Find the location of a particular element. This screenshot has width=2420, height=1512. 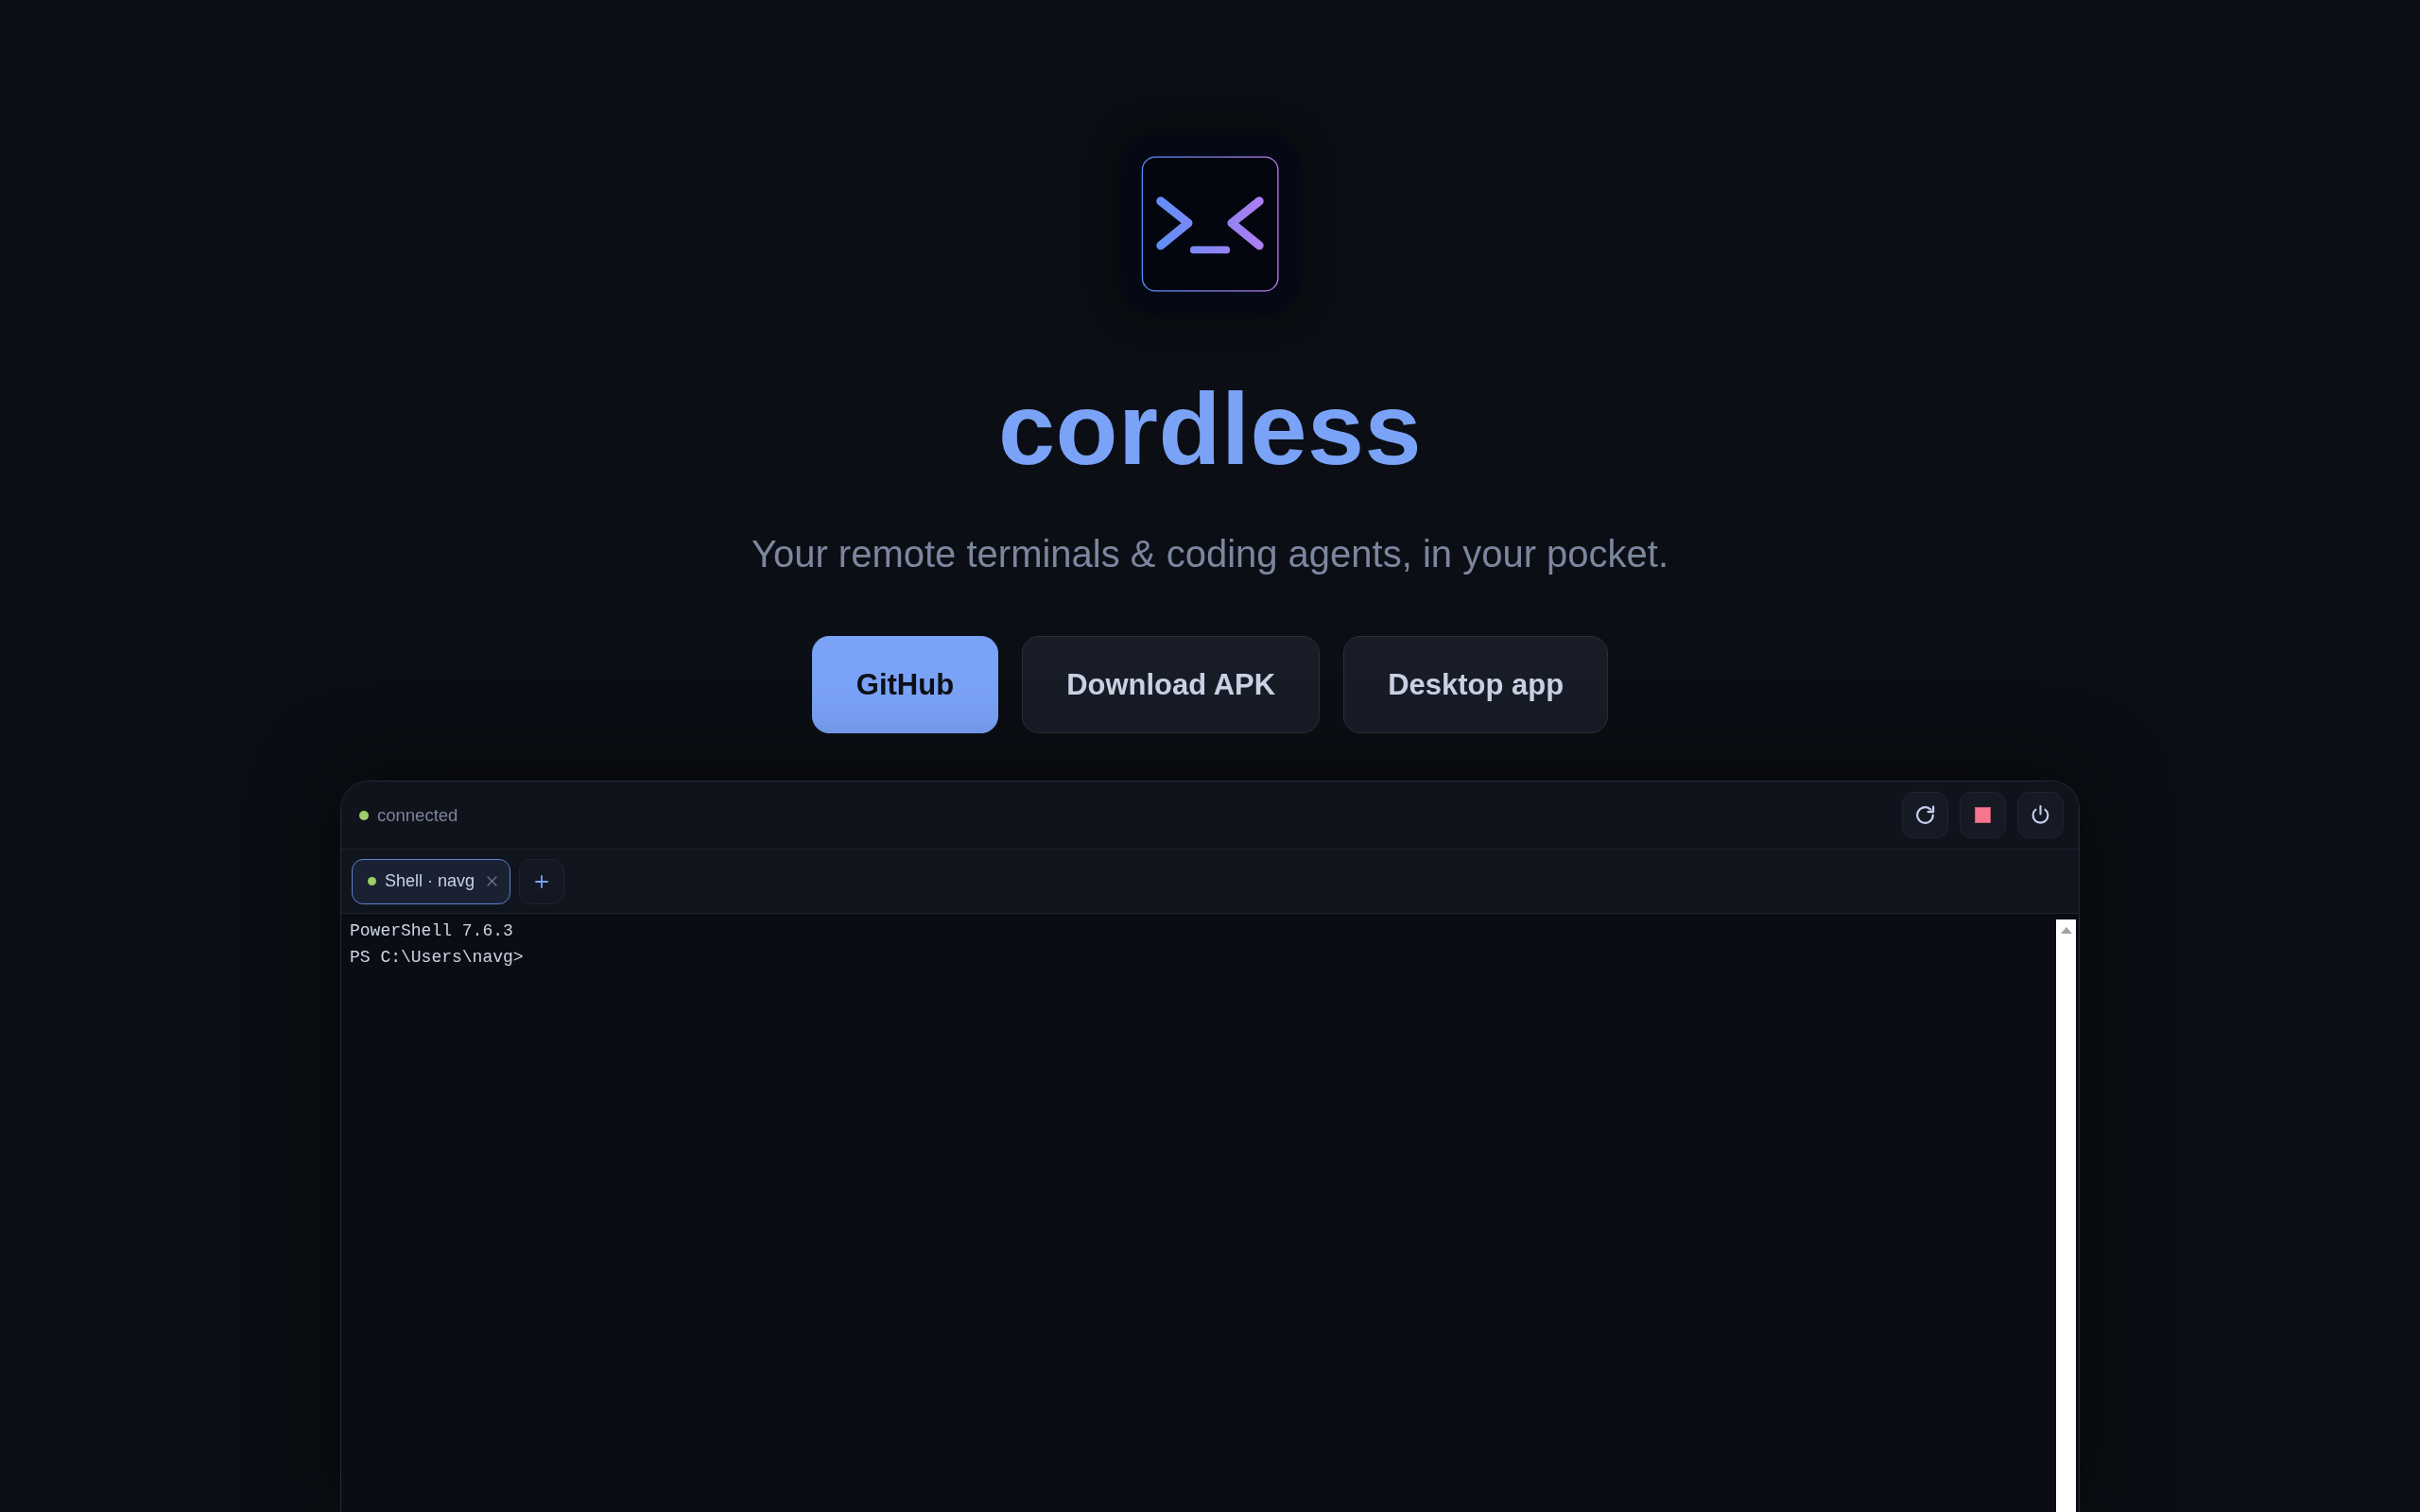

scroll-up-arrow-icon is located at coordinates (2066, 930).